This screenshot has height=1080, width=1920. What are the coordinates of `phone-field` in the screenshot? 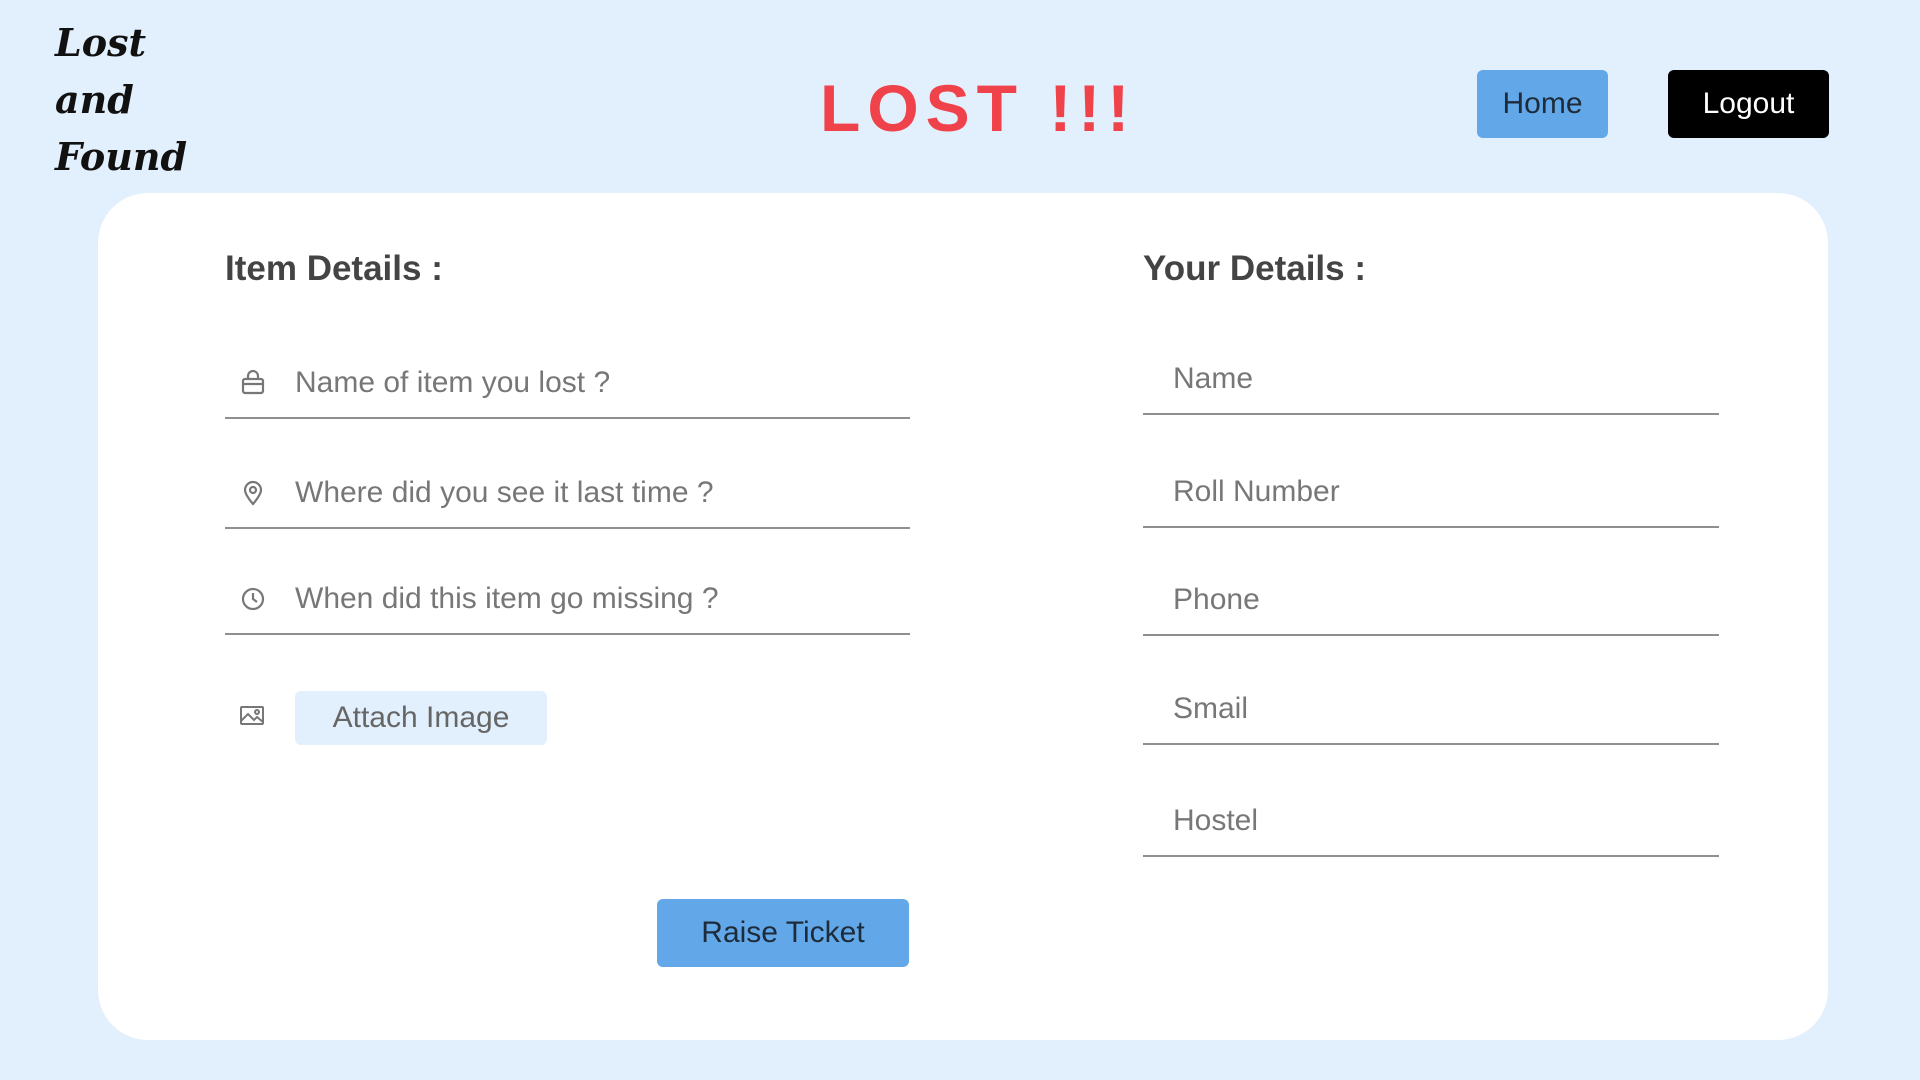 It's located at (1431, 601).